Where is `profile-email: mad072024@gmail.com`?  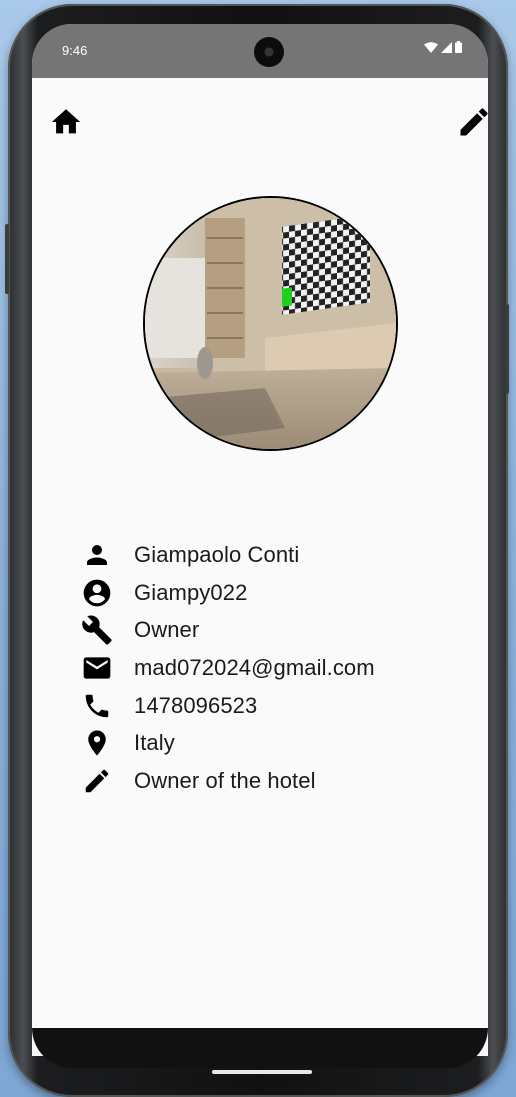
profile-email: mad072024@gmail.com is located at coordinates (254, 667).